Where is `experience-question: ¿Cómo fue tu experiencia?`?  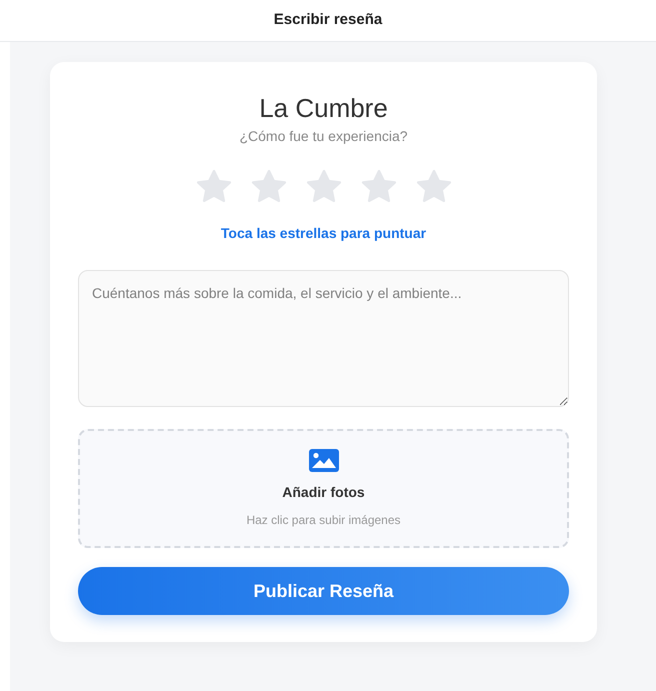 experience-question: ¿Cómo fue tu experiencia? is located at coordinates (323, 136).